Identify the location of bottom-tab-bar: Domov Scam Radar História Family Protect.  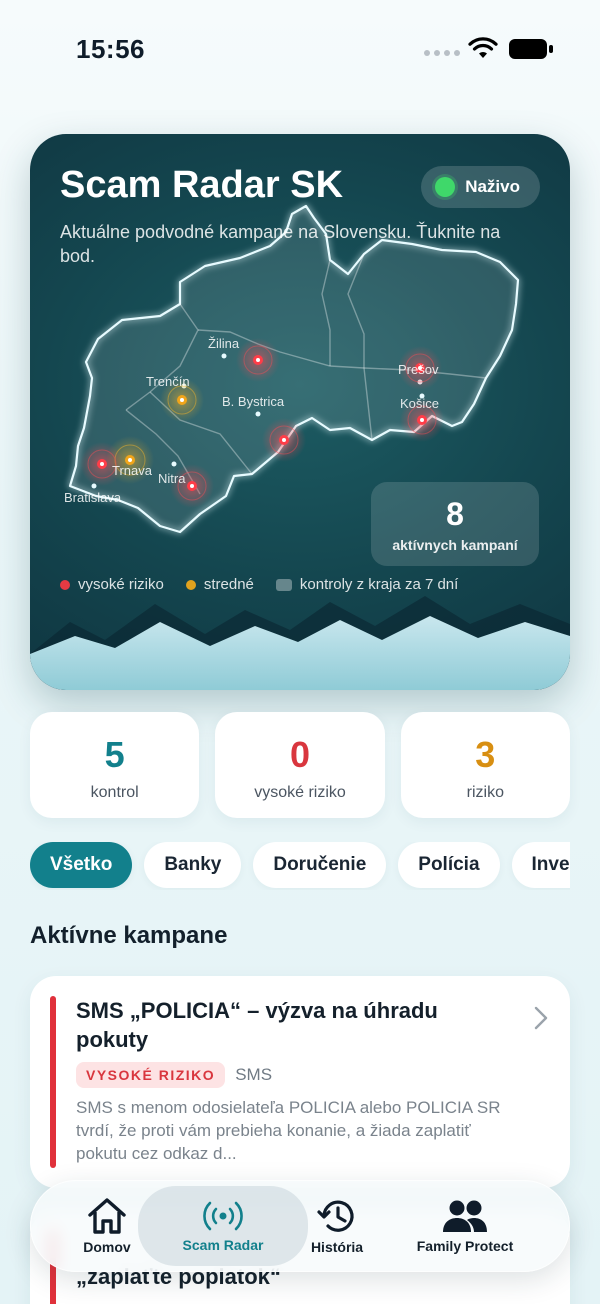
(300, 1226).